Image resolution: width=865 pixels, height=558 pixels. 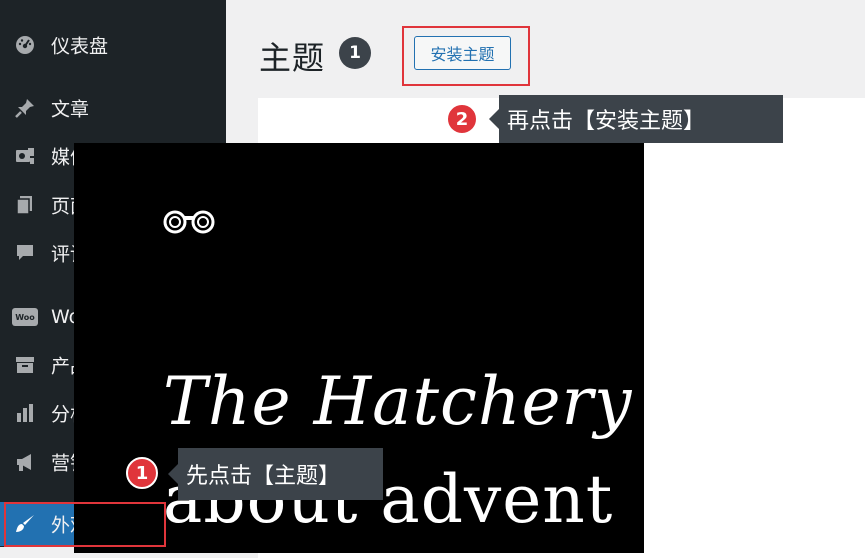 What do you see at coordinates (25, 108) in the screenshot?
I see `pin-icon` at bounding box center [25, 108].